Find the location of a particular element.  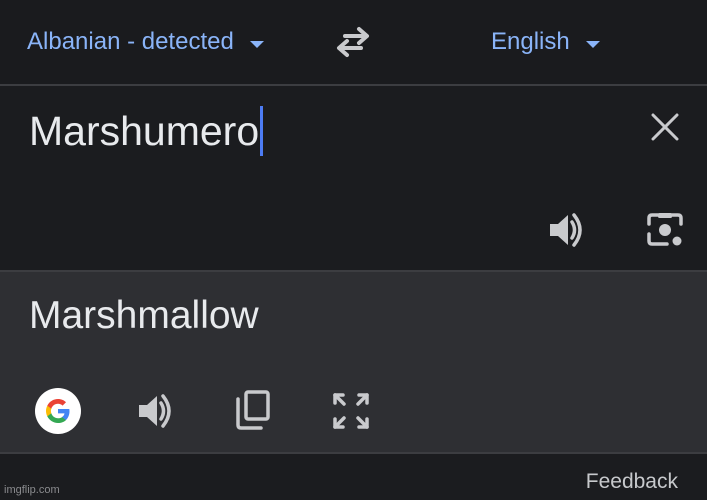

clear-input-button is located at coordinates (665, 127).